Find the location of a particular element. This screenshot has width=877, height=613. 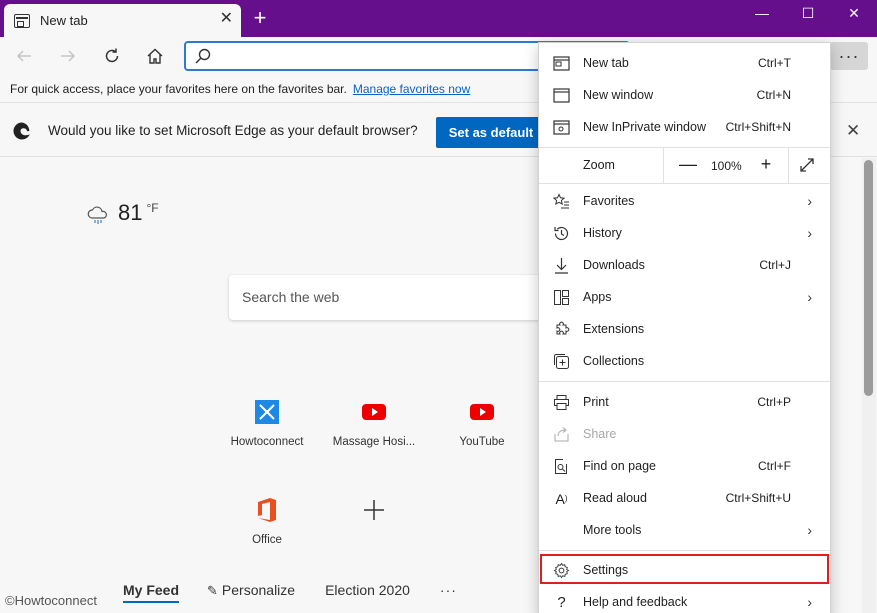

menu-label: New window is located at coordinates (618, 95).